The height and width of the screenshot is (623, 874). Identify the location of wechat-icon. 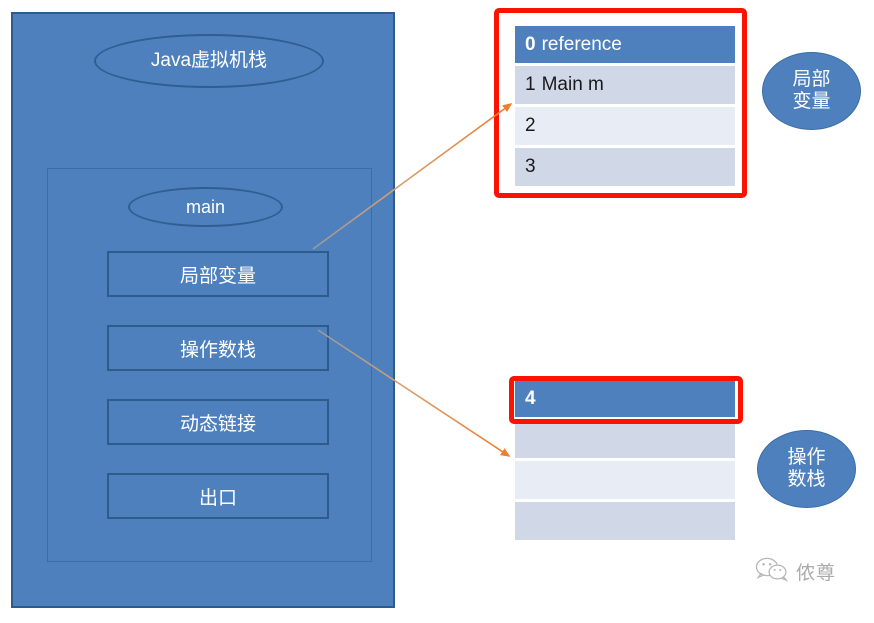
(772, 571).